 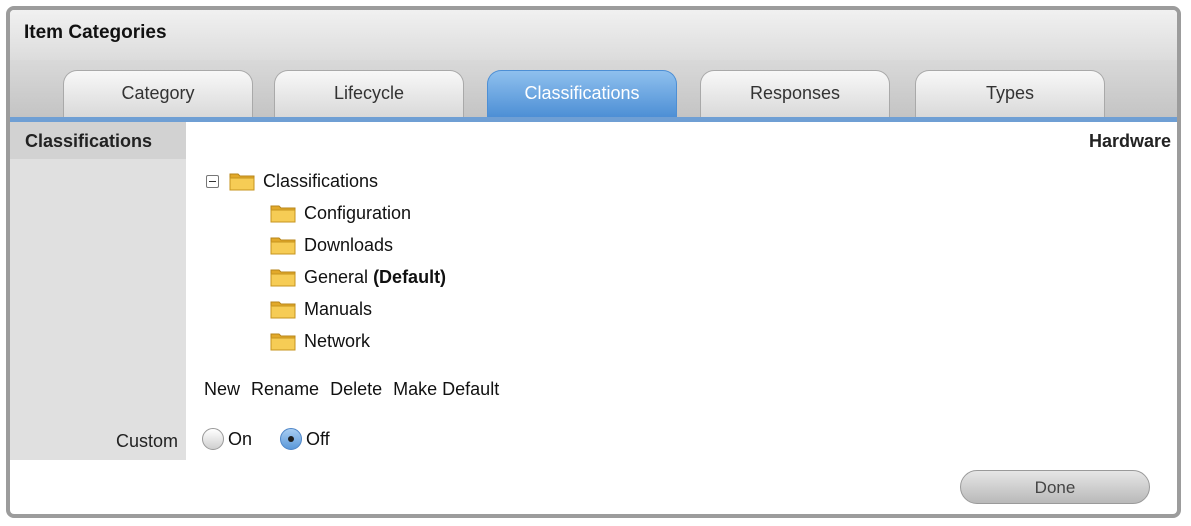 I want to click on tree-item-manuals: Manuals, so click(x=321, y=309).